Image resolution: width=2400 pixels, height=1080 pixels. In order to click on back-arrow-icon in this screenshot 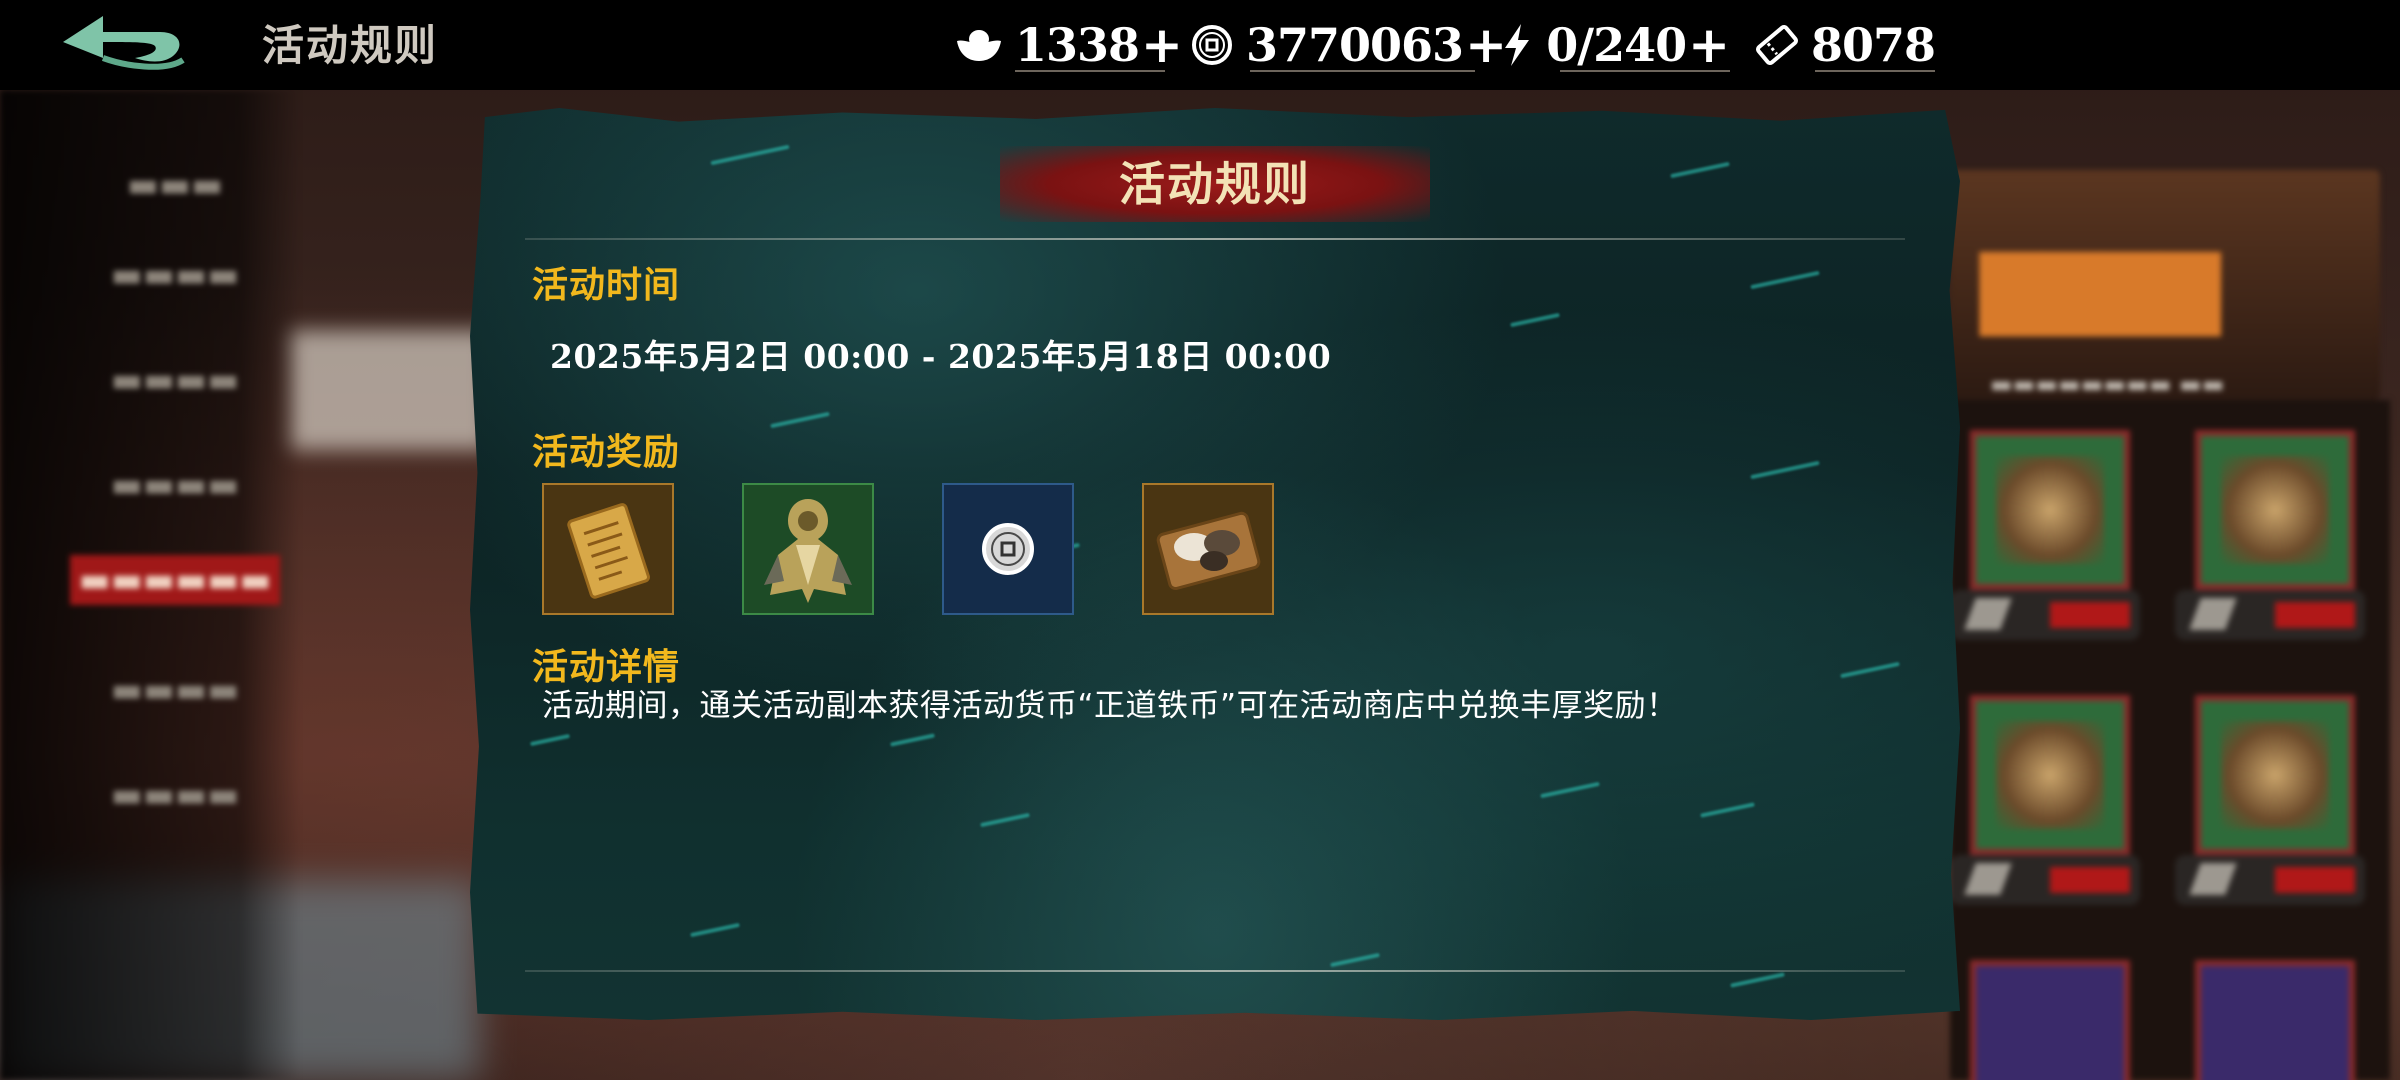, I will do `click(124, 43)`.